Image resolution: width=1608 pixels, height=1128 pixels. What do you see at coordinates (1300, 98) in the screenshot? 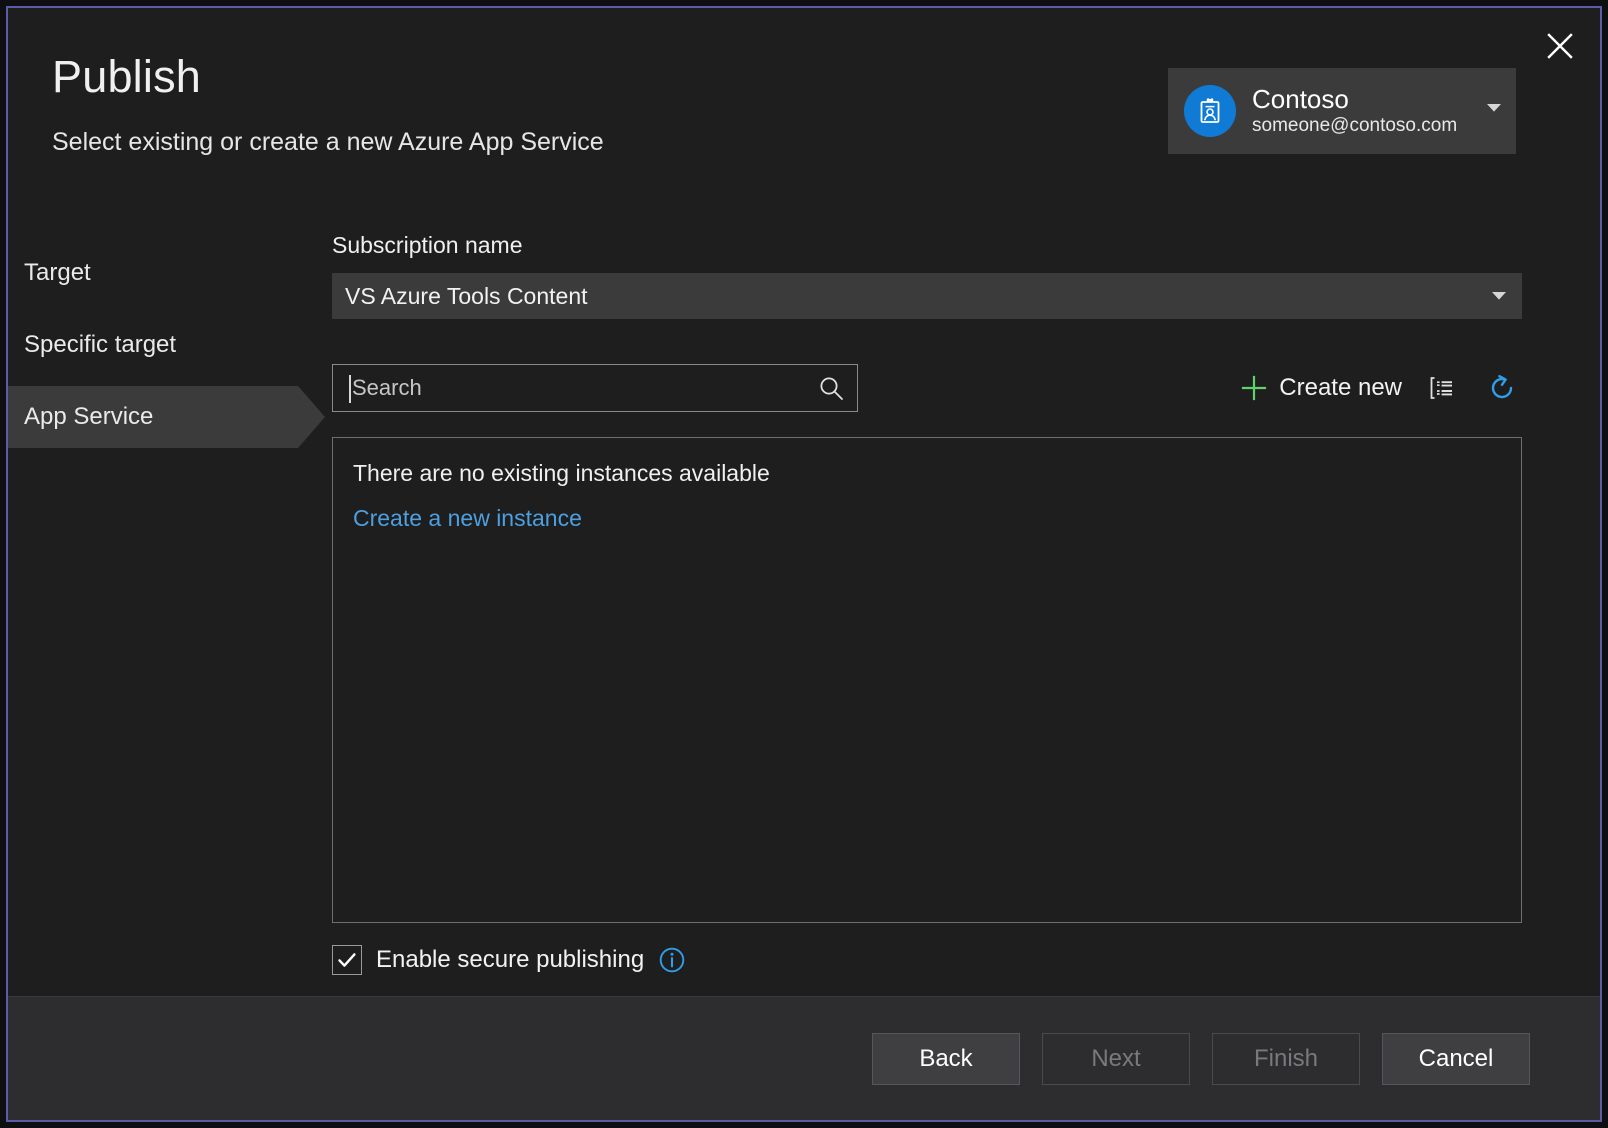
I see `account-name: Contoso` at bounding box center [1300, 98].